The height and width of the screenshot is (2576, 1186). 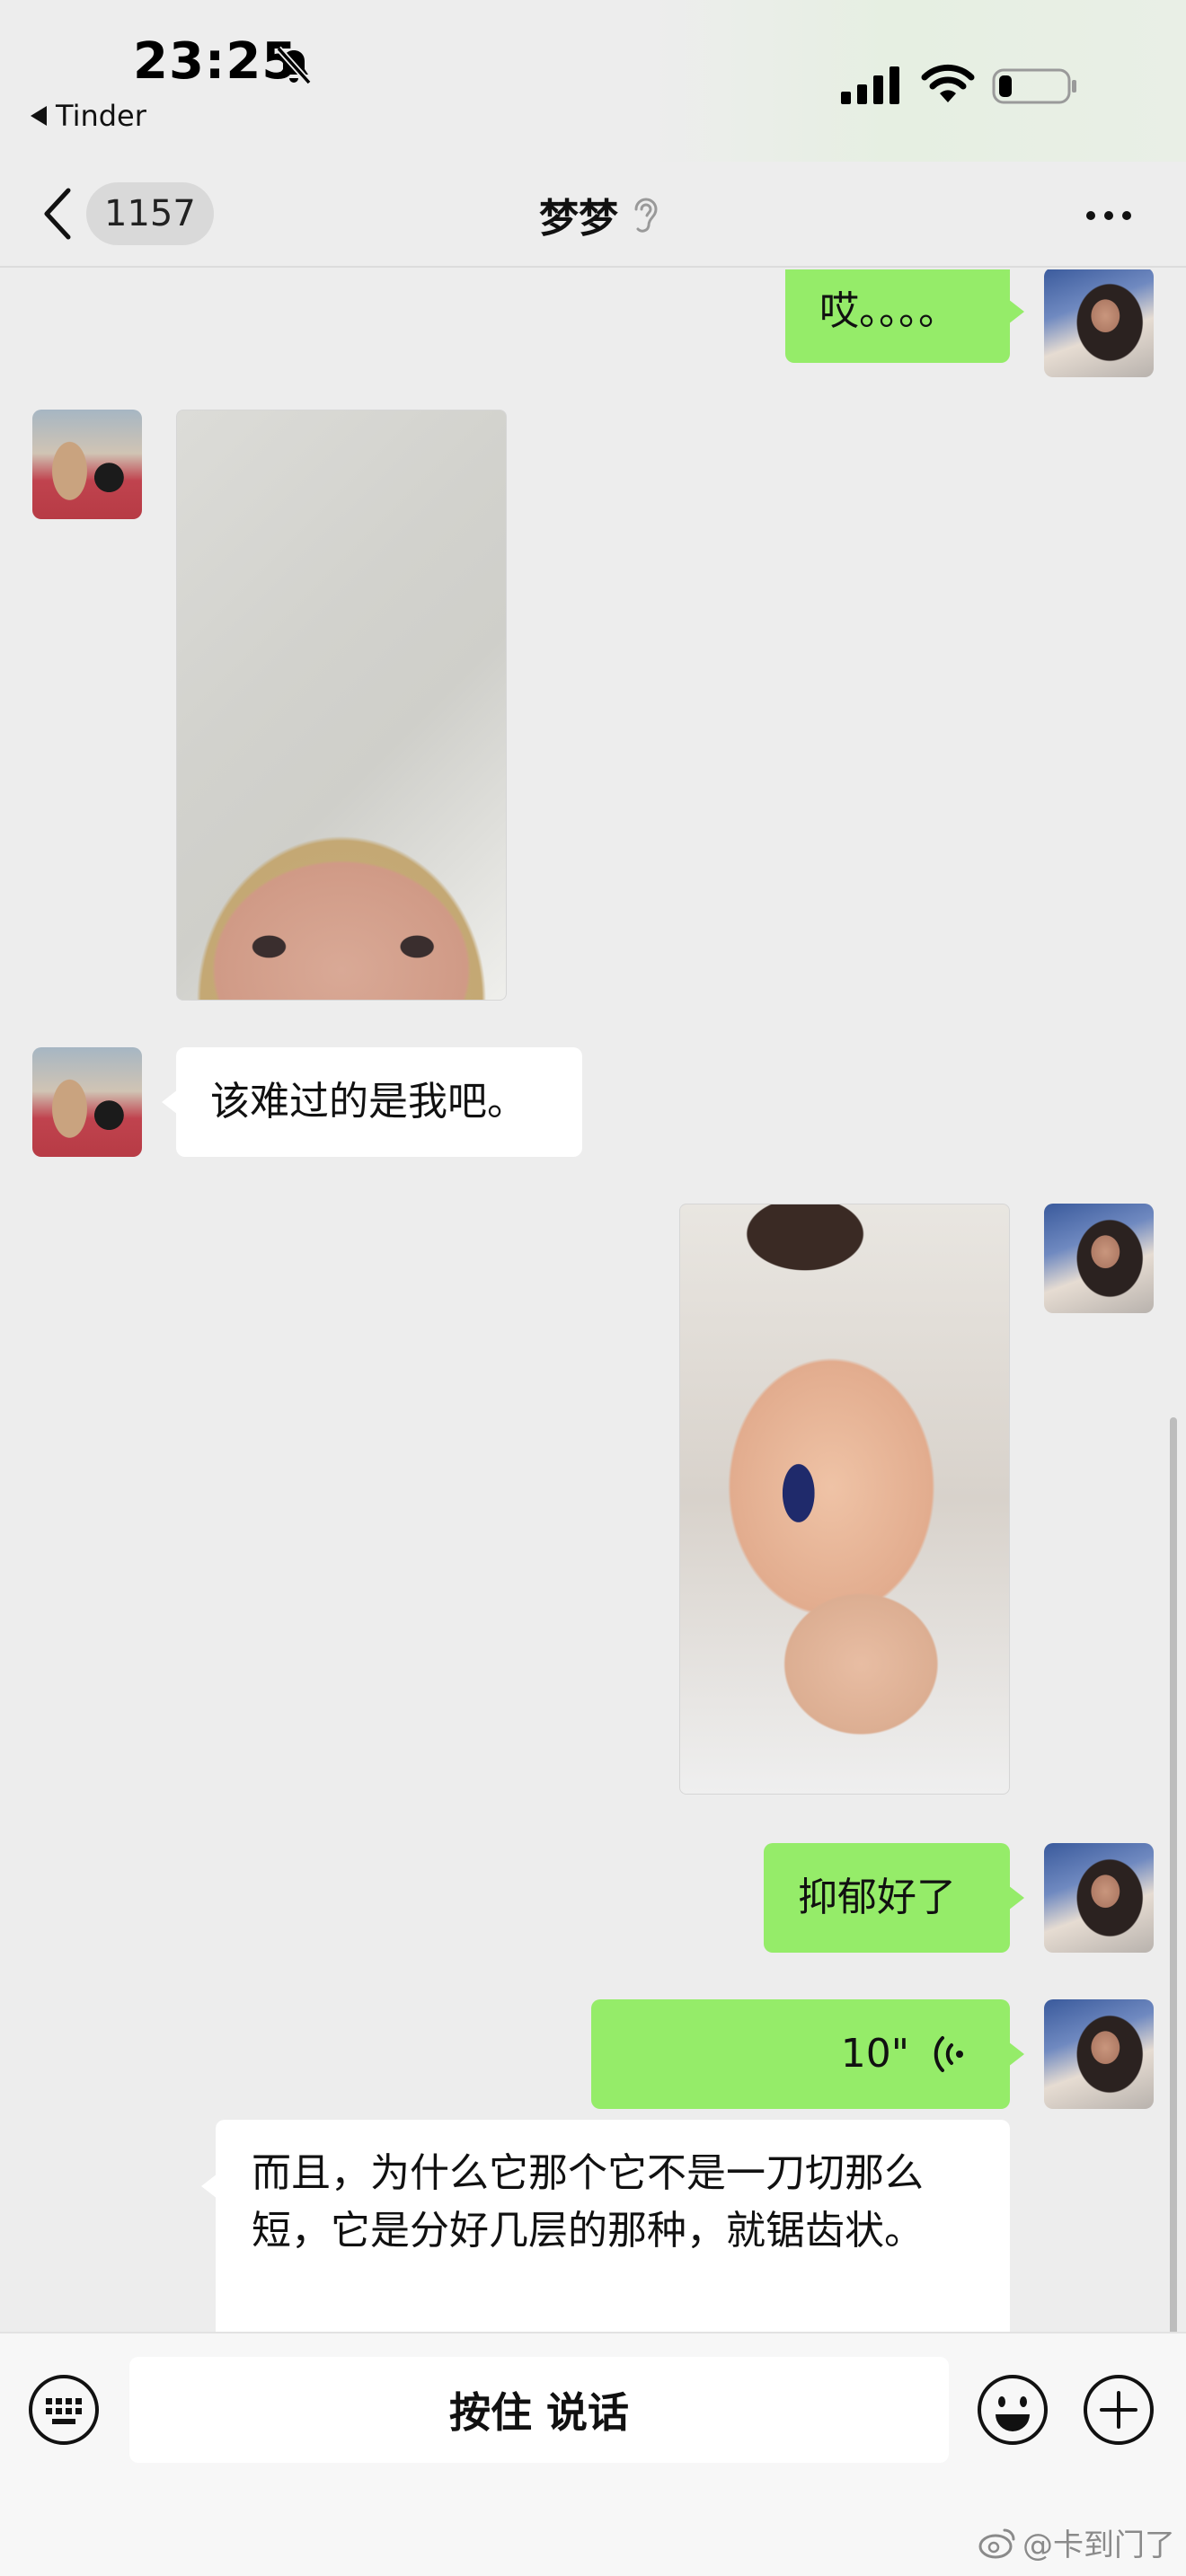 What do you see at coordinates (870, 85) in the screenshot?
I see `cellular-signal-icon` at bounding box center [870, 85].